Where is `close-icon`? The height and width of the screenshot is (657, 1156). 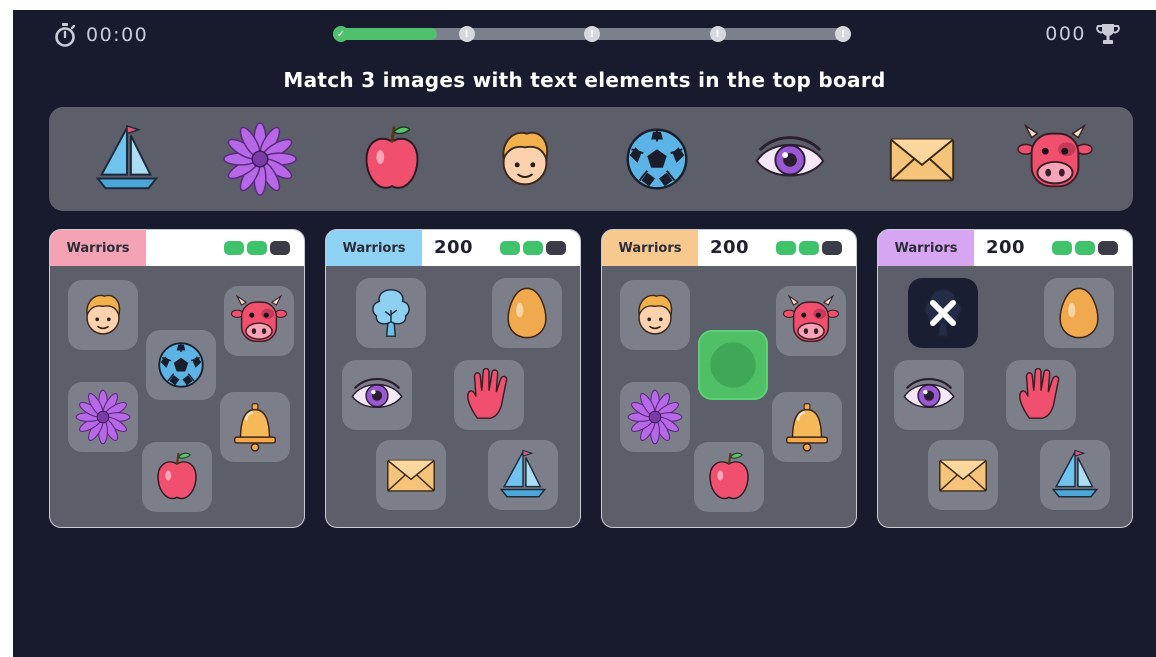 close-icon is located at coordinates (943, 313).